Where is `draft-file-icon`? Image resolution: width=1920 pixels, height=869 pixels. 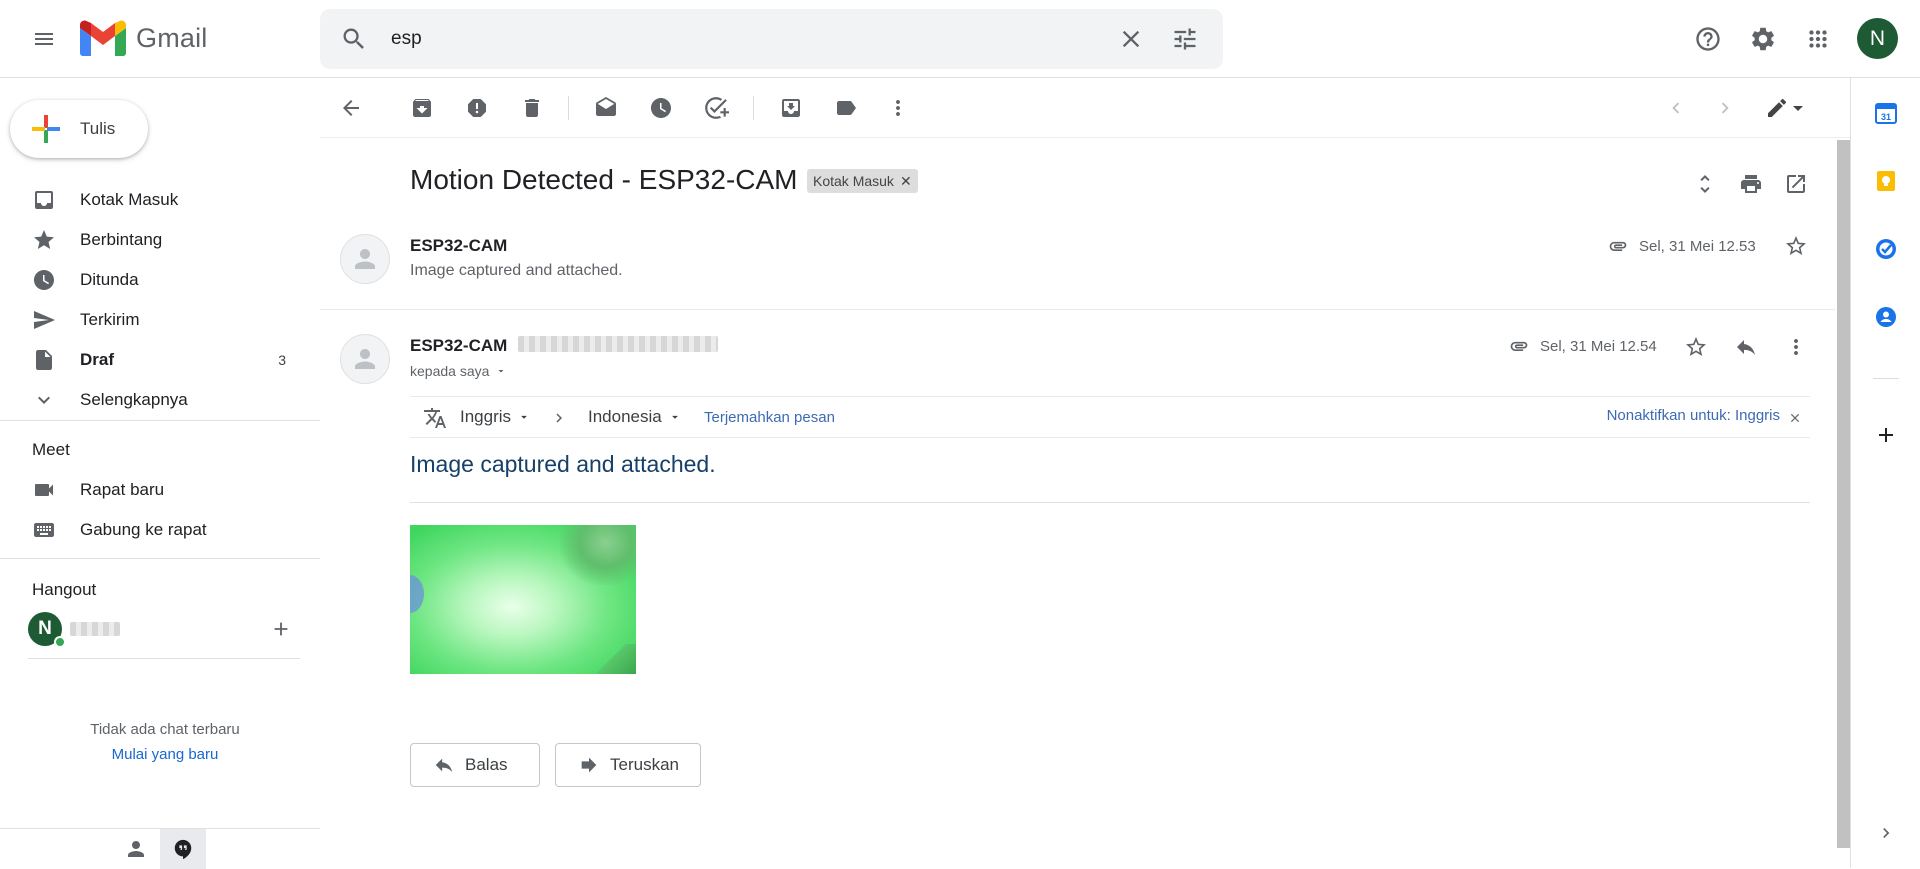 draft-file-icon is located at coordinates (44, 360).